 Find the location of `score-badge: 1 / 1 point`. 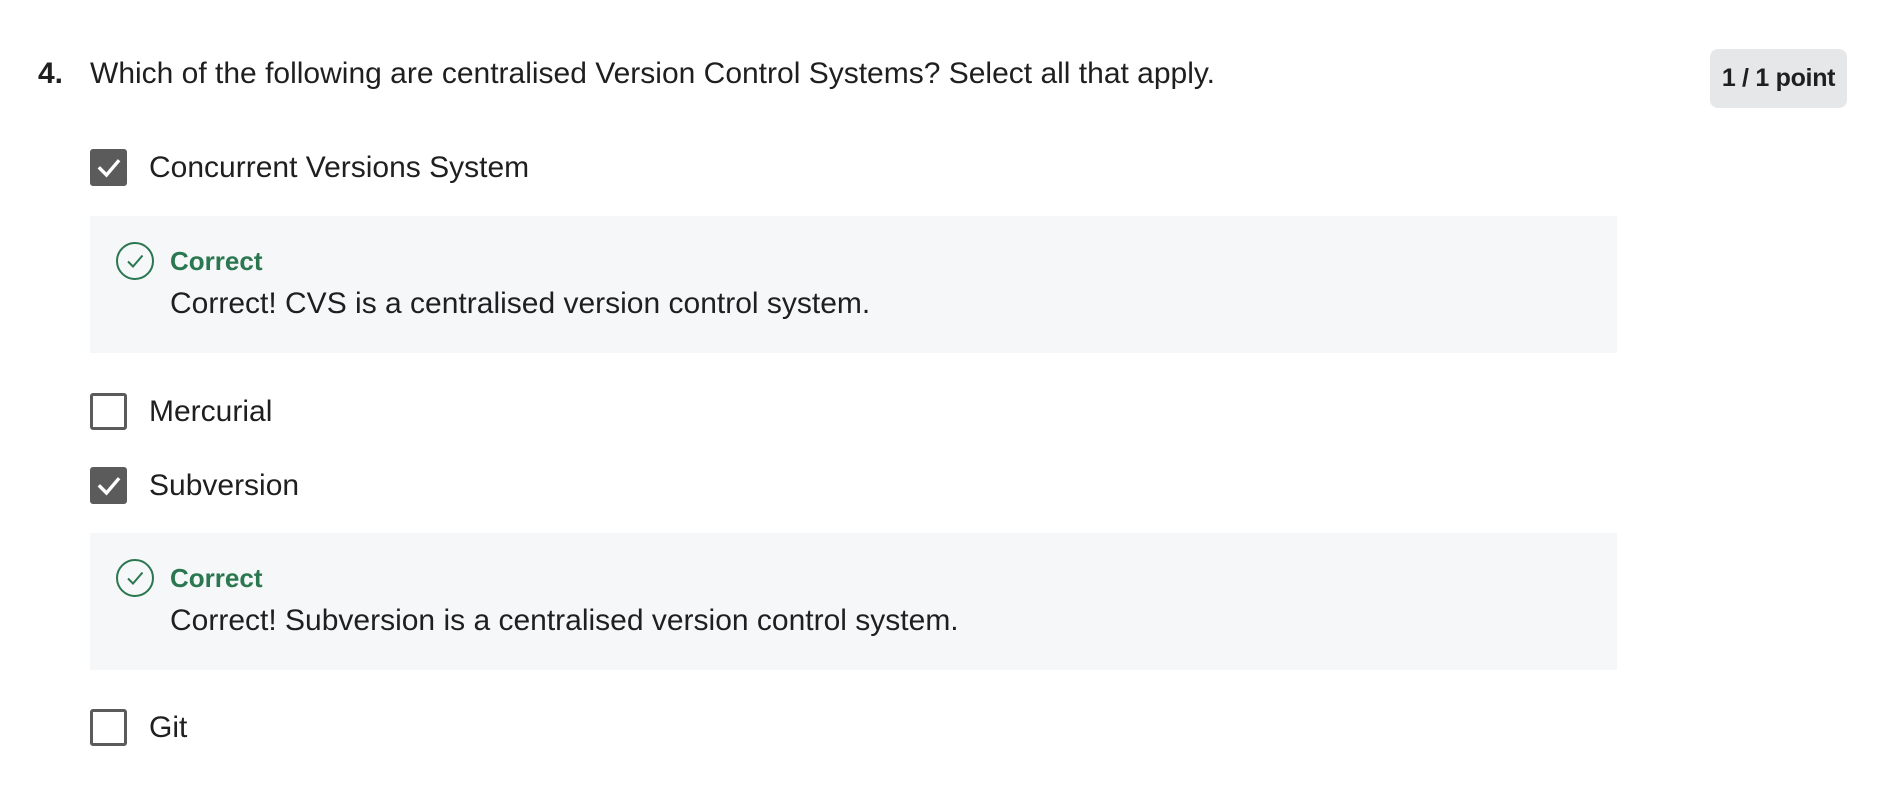

score-badge: 1 / 1 point is located at coordinates (1778, 78).